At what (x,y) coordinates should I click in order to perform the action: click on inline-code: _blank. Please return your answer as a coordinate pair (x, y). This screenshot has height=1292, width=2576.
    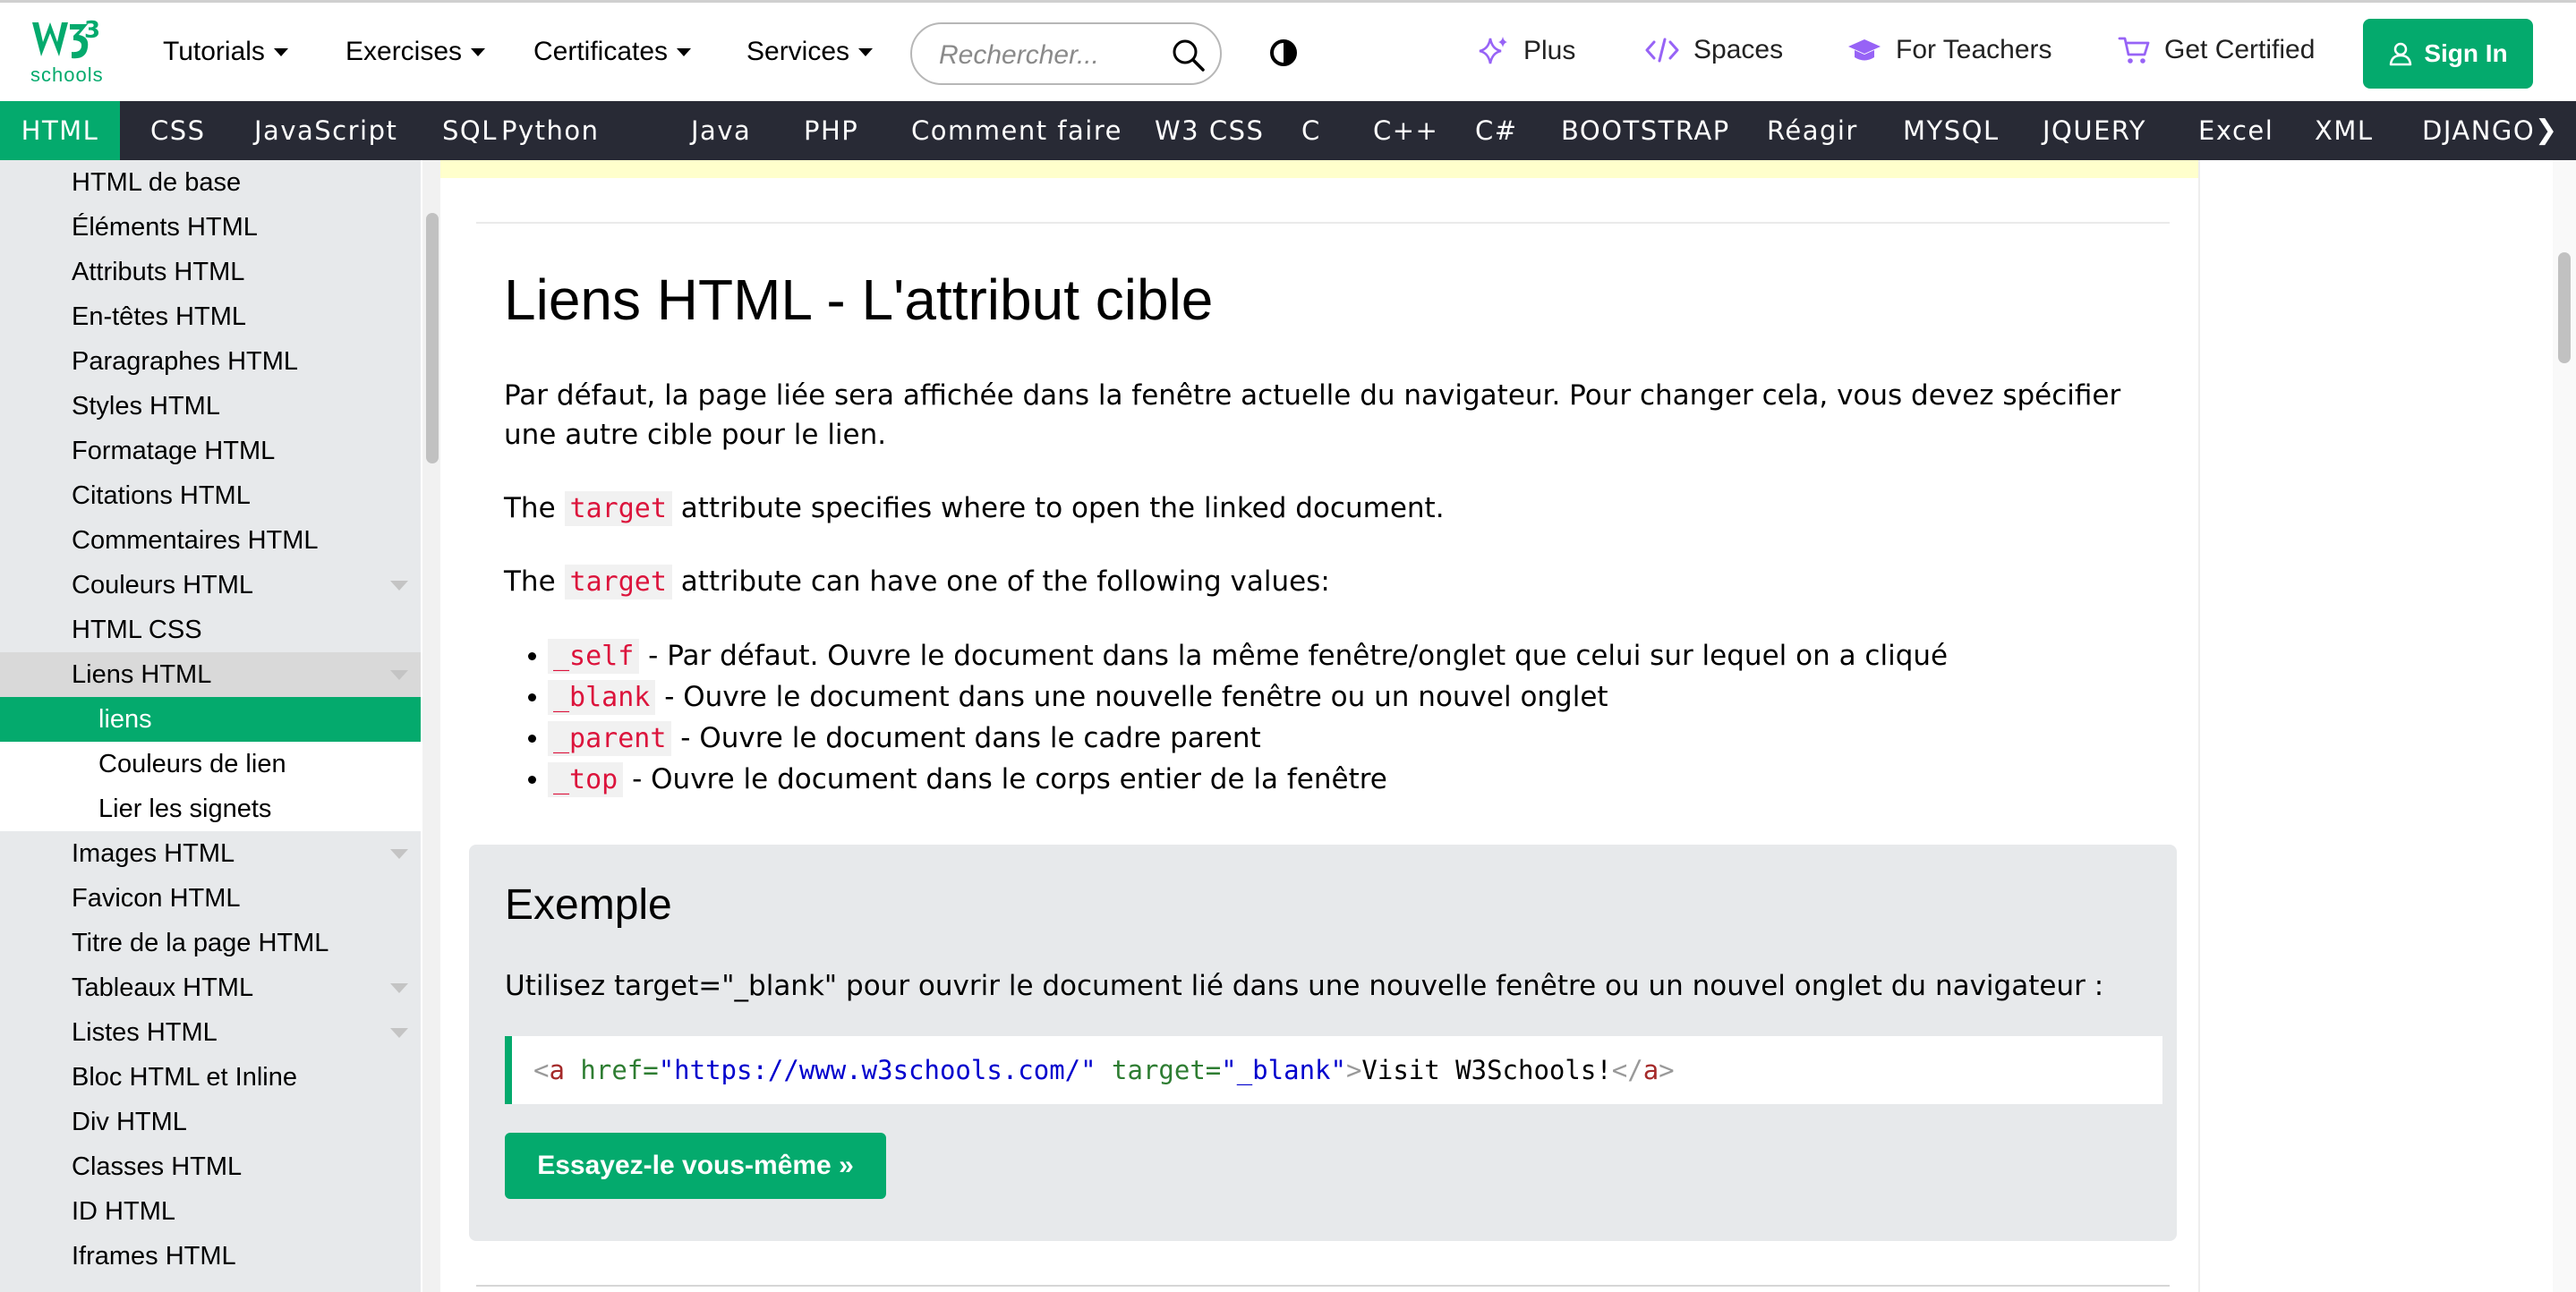
    Looking at the image, I should click on (602, 698).